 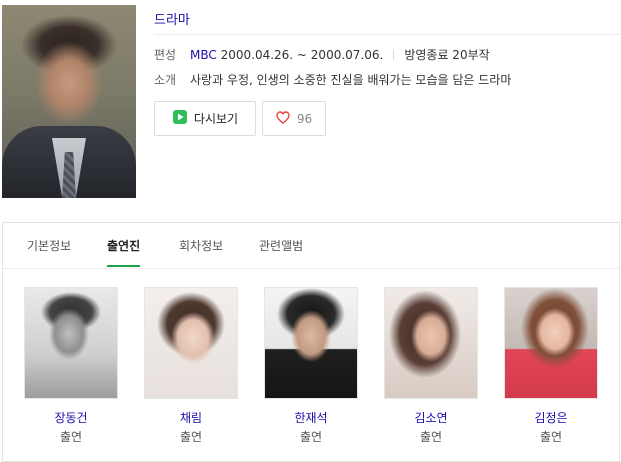 What do you see at coordinates (183, 118) in the screenshot?
I see `play-icon` at bounding box center [183, 118].